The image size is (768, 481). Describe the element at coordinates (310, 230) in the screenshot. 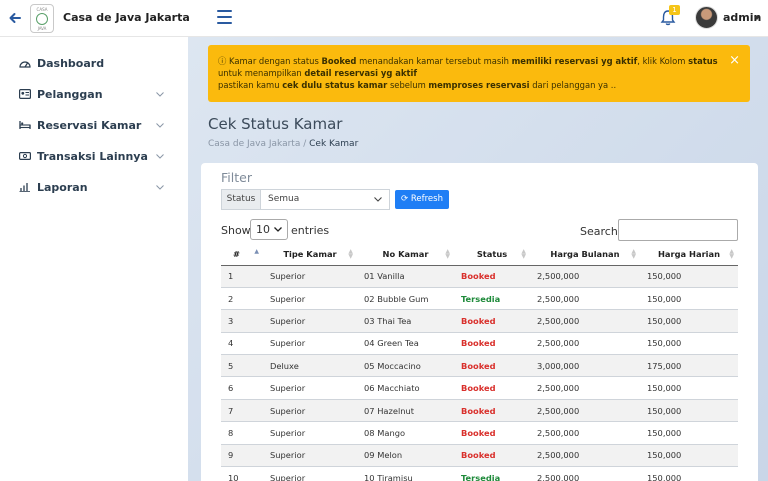

I see `entries-label: entries` at that location.